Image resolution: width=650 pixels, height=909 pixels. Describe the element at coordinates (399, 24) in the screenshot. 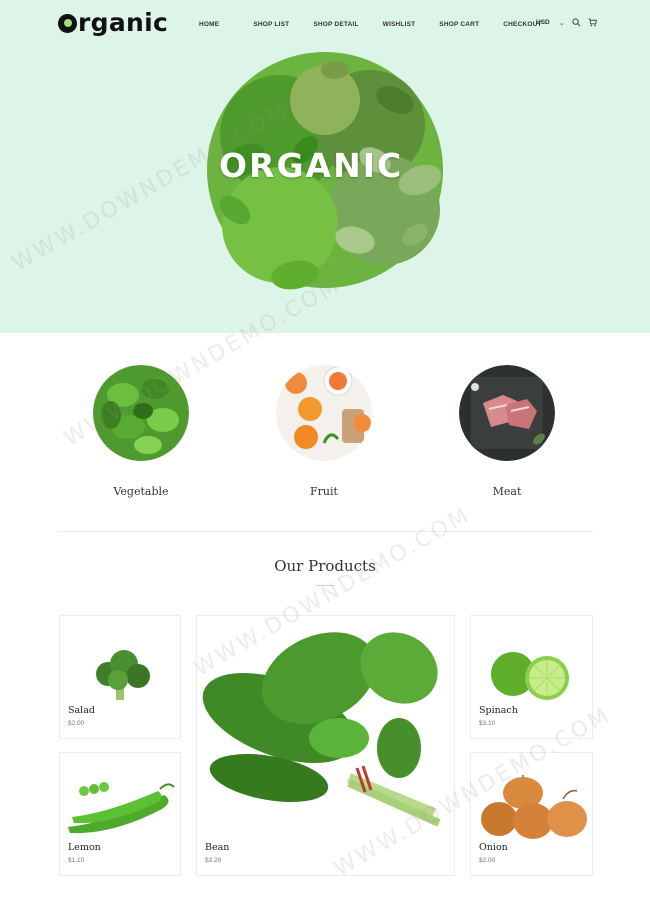

I see `nav-wishlist: WISHLIST` at that location.